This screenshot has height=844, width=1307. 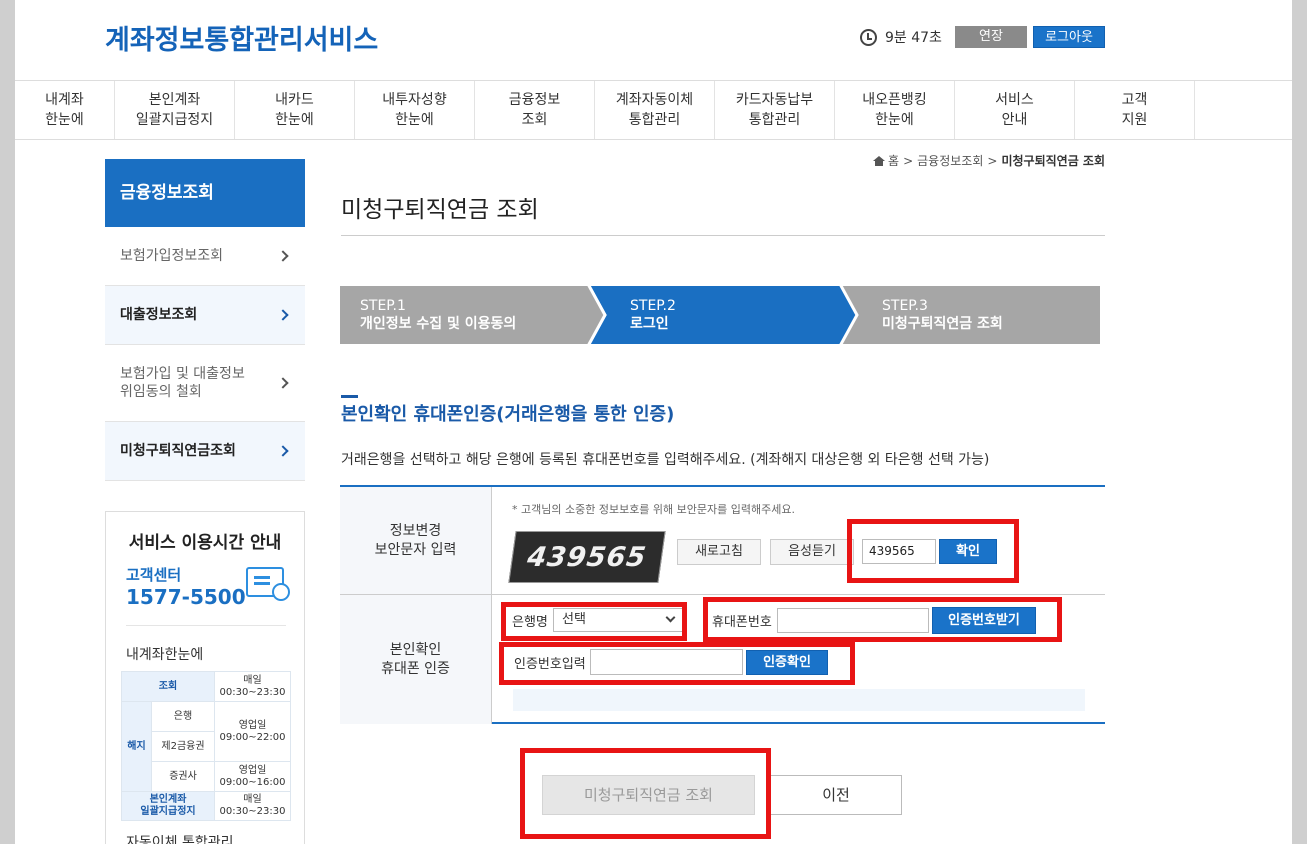 I want to click on sidebar-item-label: 보험가입정보조회, so click(x=172, y=256).